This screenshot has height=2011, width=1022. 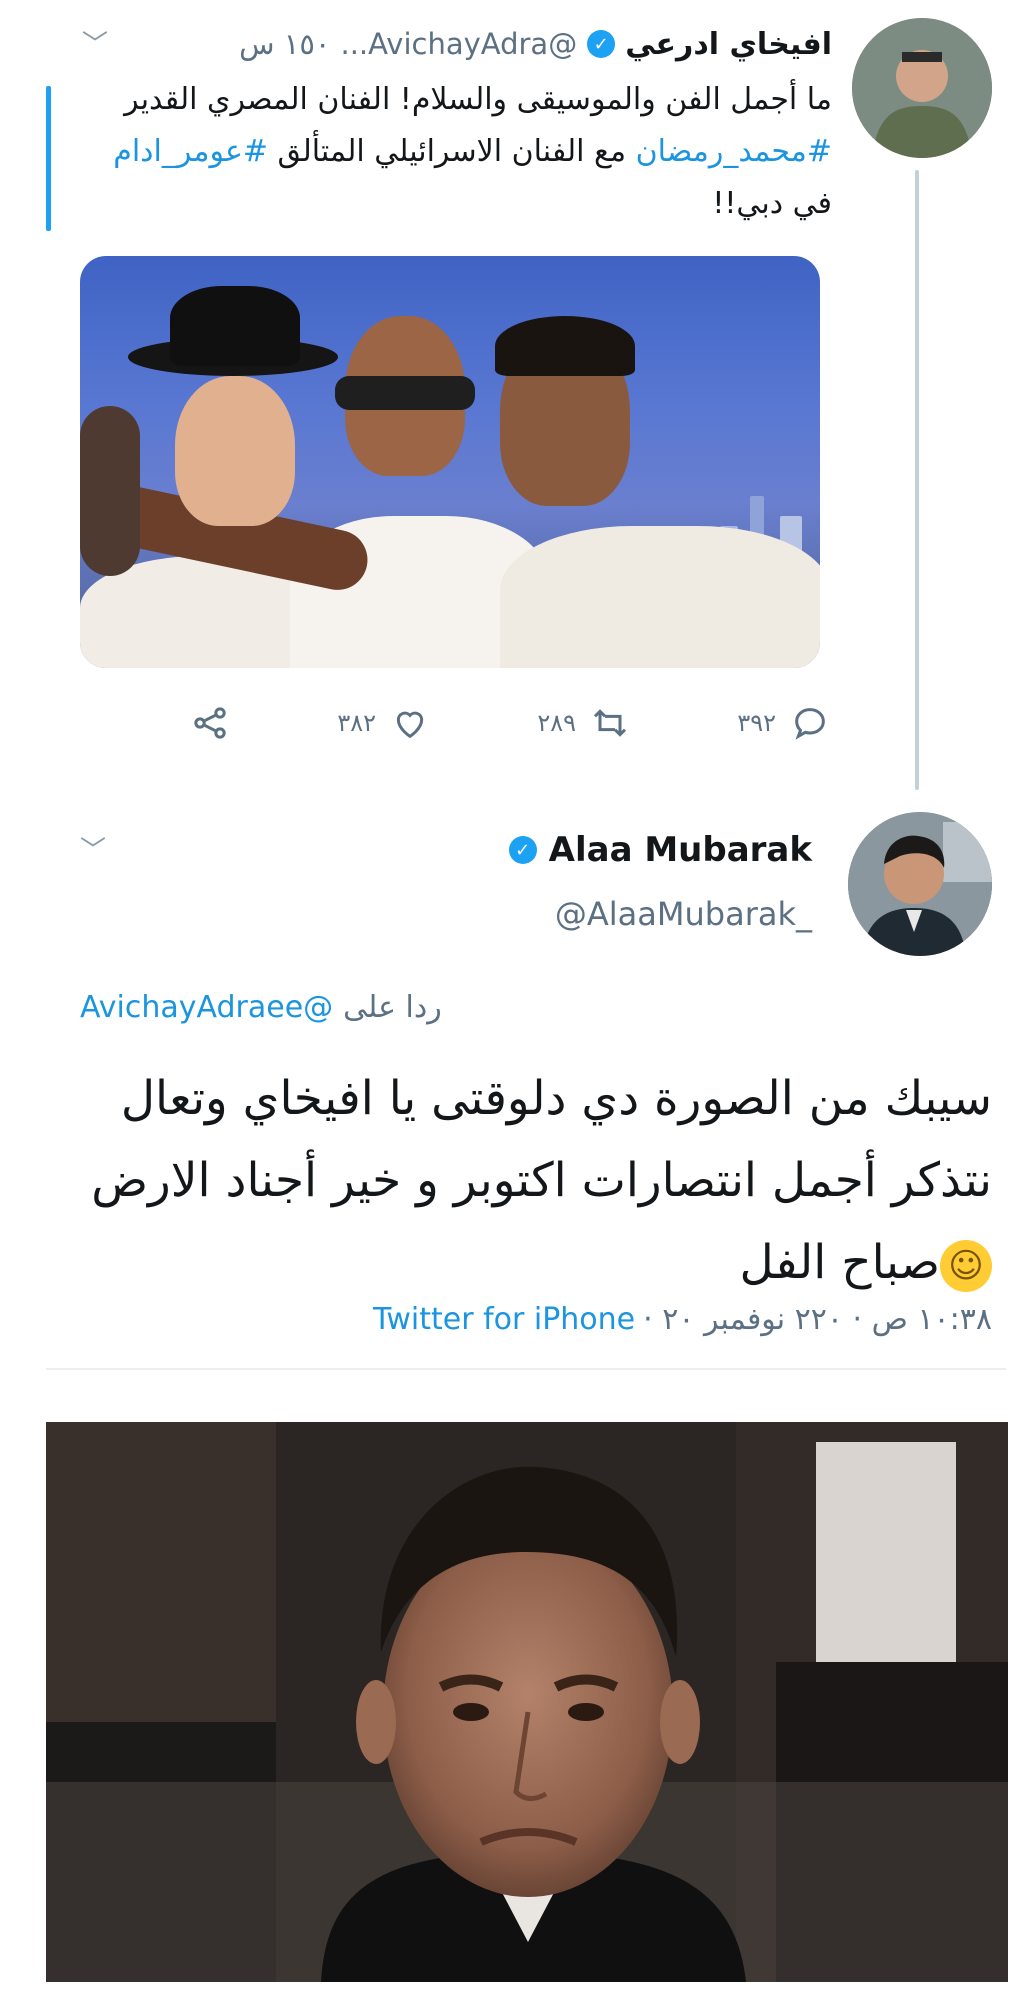 I want to click on heart-icon, so click(x=410, y=725).